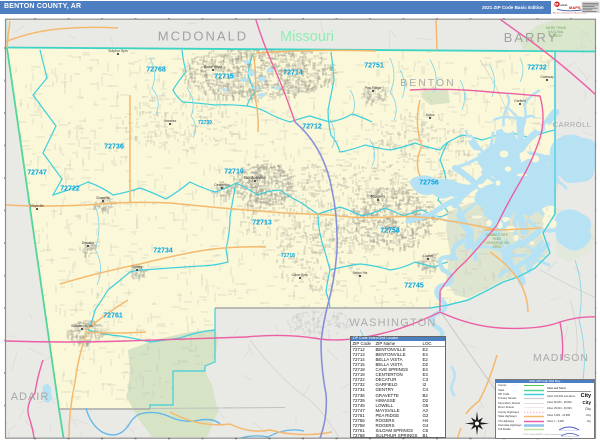  What do you see at coordinates (163, 250) in the screenshot?
I see `svg-text: 72734` at bounding box center [163, 250].